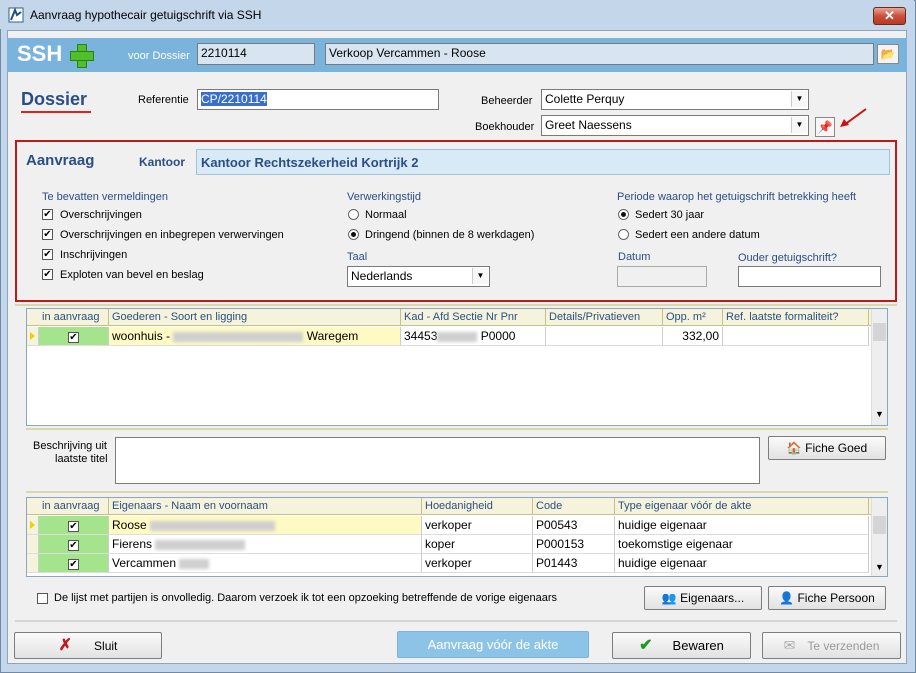 This screenshot has height=673, width=916. I want to click on boekhouder-value: Greet Naessens, so click(588, 125).